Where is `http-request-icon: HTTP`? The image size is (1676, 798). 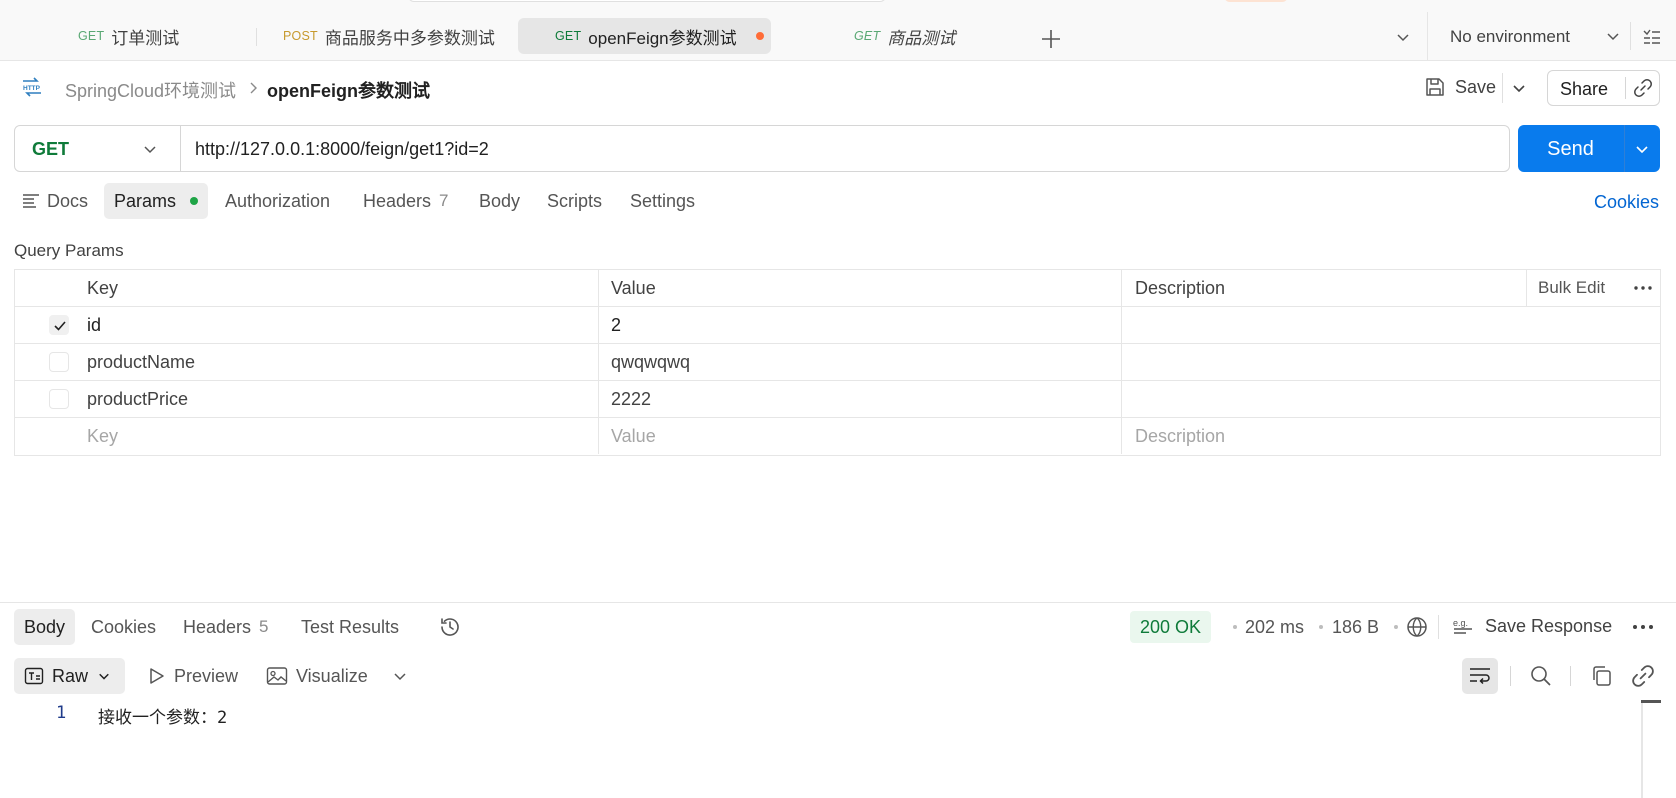 http-request-icon: HTTP is located at coordinates (32, 87).